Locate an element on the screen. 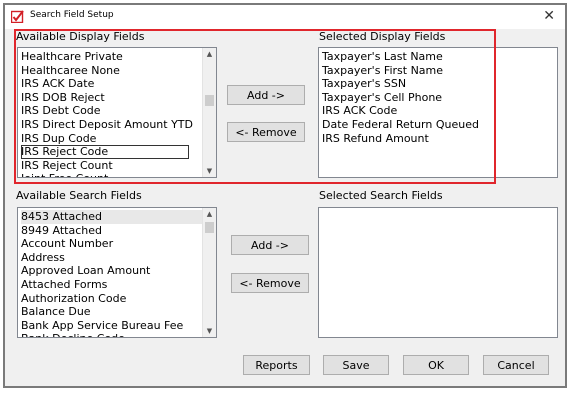 This screenshot has height=395, width=572. list-item: Taxpayer's SSN is located at coordinates (439, 84).